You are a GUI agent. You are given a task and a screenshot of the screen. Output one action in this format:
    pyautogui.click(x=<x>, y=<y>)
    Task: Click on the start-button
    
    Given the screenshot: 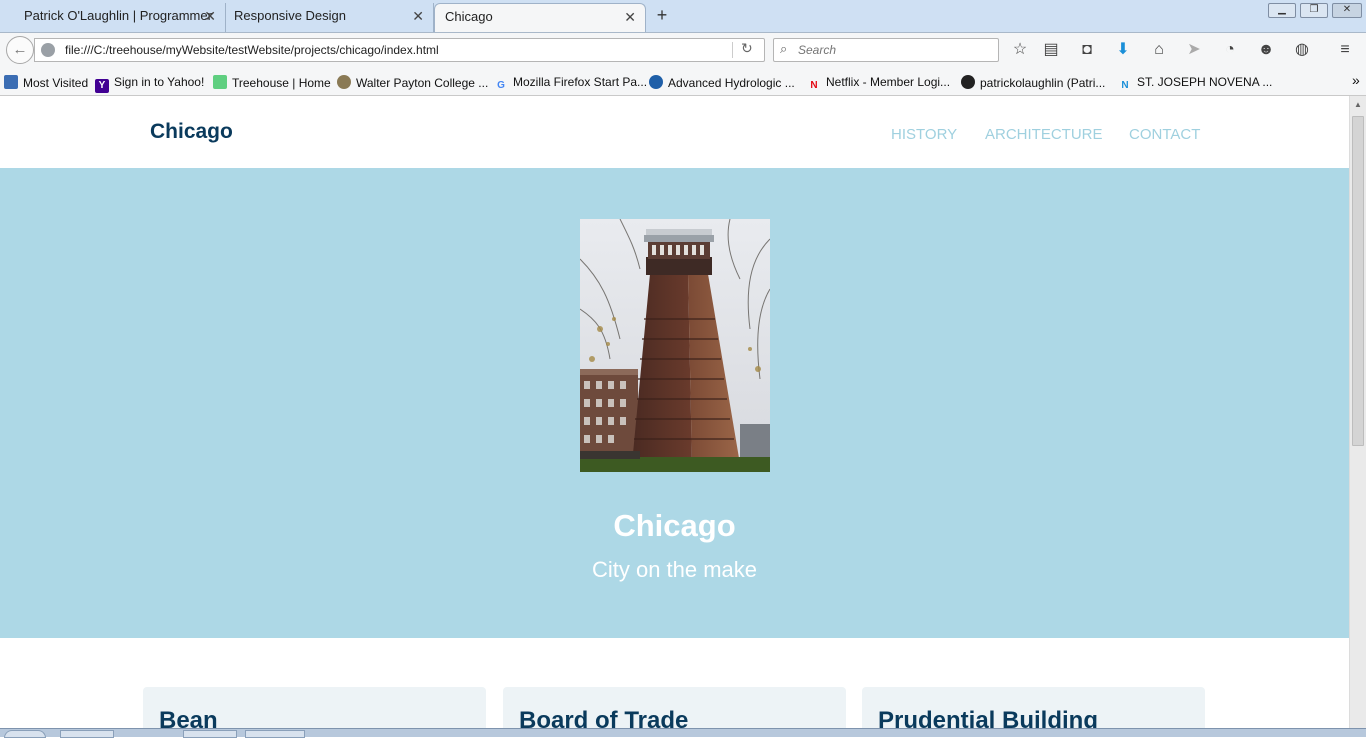 What is the action you would take?
    pyautogui.click(x=25, y=734)
    